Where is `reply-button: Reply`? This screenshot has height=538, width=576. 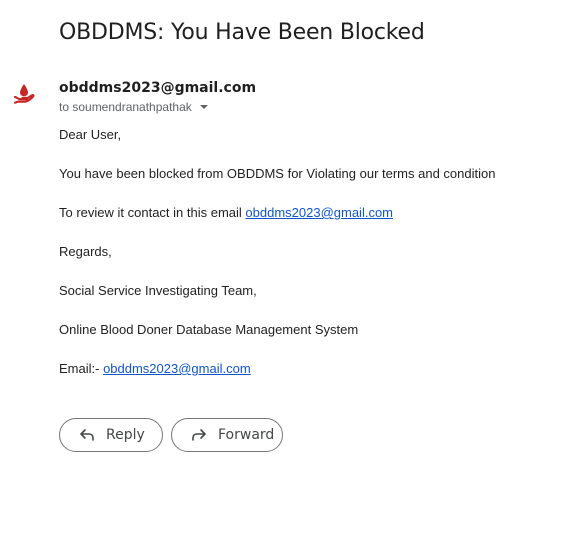 reply-button: Reply is located at coordinates (111, 435).